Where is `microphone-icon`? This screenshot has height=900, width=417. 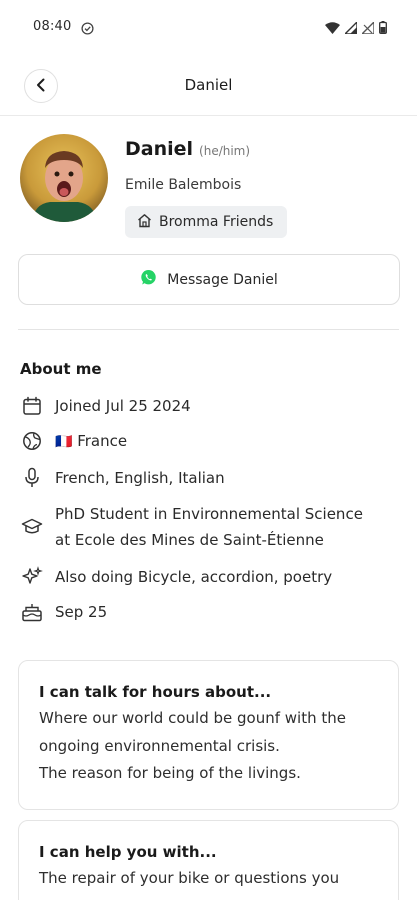
microphone-icon is located at coordinates (31, 478).